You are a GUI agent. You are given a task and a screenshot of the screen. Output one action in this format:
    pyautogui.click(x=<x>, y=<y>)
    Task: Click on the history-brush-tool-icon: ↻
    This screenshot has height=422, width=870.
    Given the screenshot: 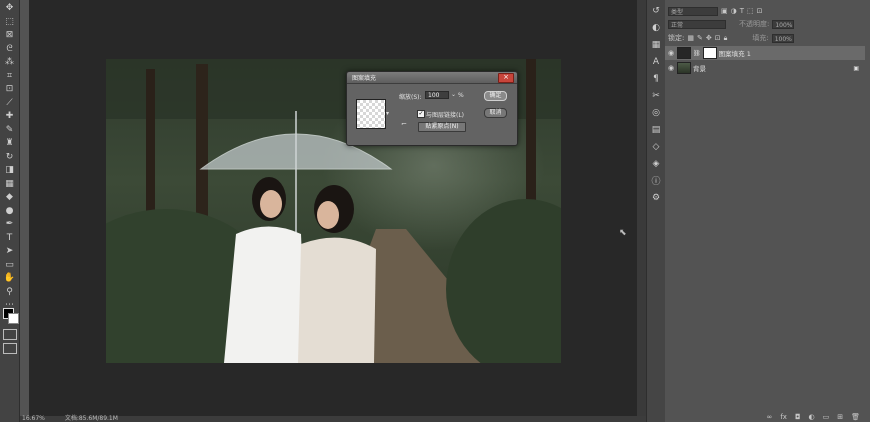 What is the action you would take?
    pyautogui.click(x=9, y=158)
    